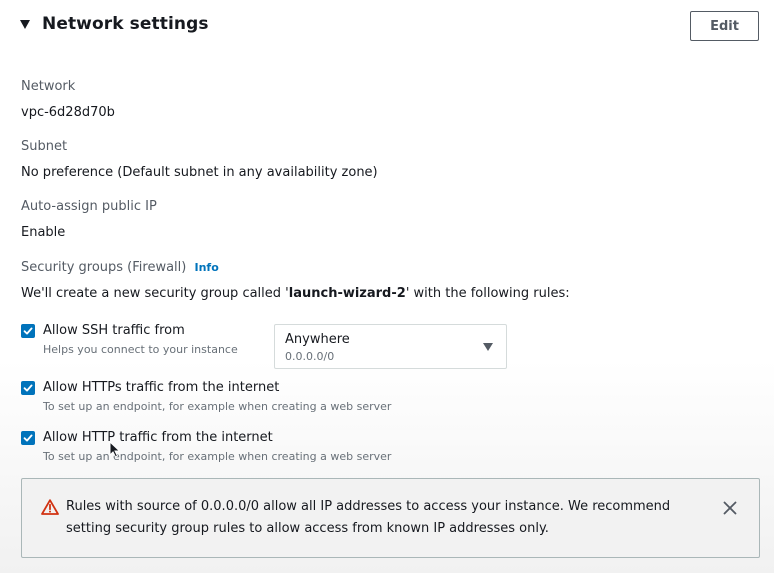 This screenshot has width=774, height=573. Describe the element at coordinates (317, 339) in the screenshot. I see `ssh-source-value: Anywhere` at that location.